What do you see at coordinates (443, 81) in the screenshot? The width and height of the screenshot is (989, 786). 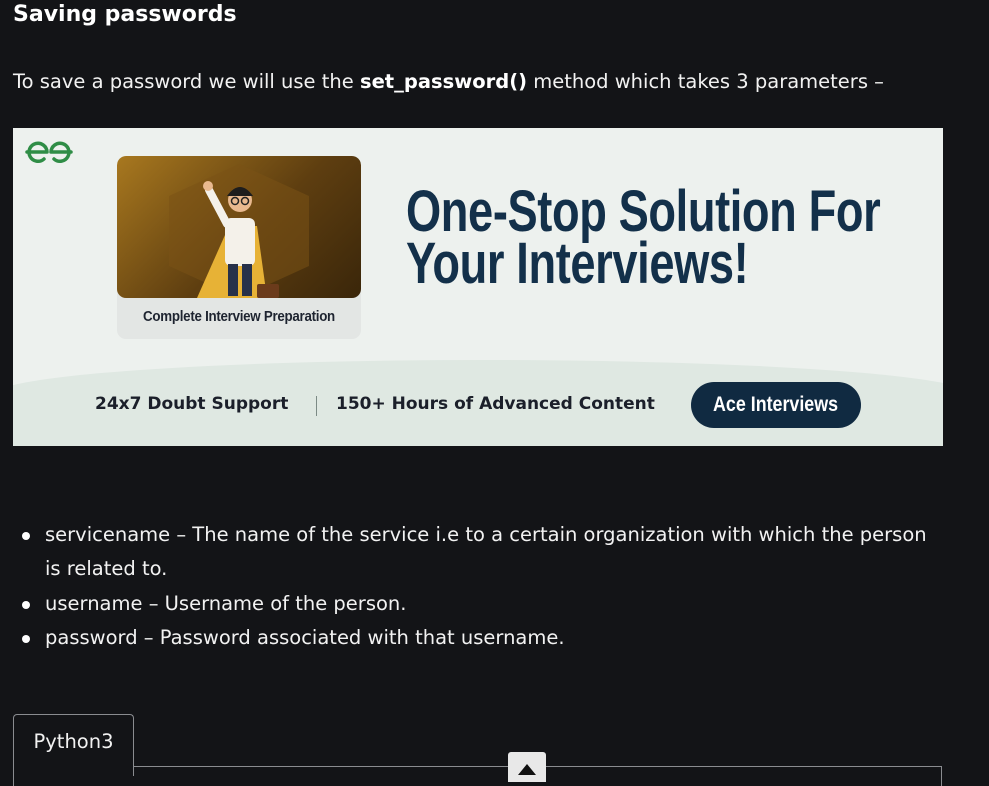 I see `method-name: set_password()` at bounding box center [443, 81].